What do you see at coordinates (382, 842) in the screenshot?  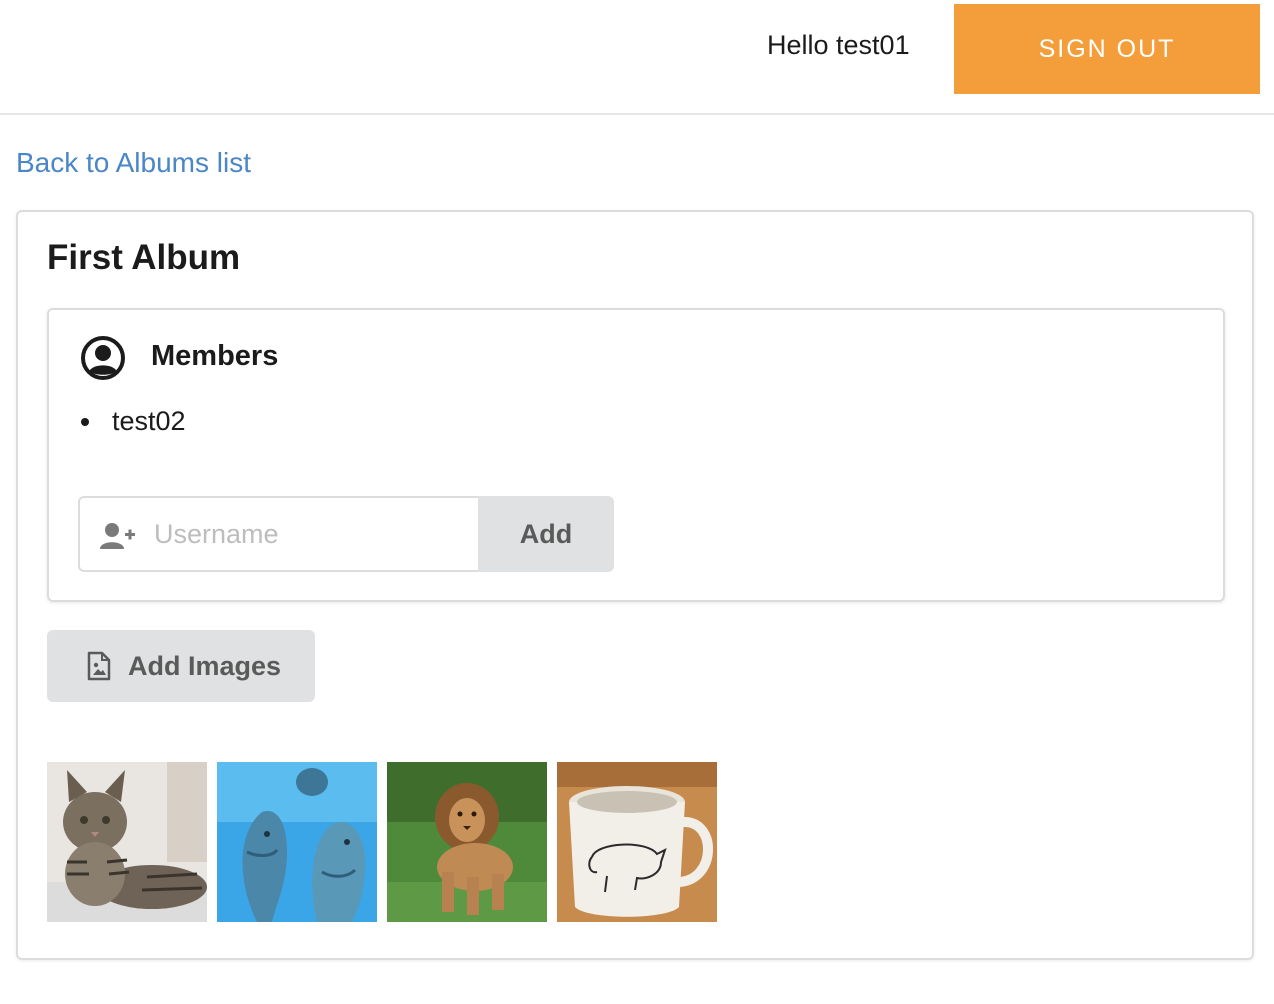 I see `image-gallery` at bounding box center [382, 842].